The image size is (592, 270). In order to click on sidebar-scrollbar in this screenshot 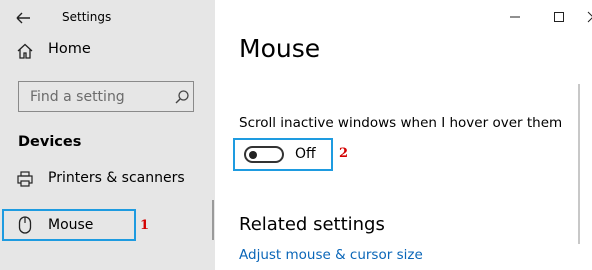, I will do `click(213, 220)`.